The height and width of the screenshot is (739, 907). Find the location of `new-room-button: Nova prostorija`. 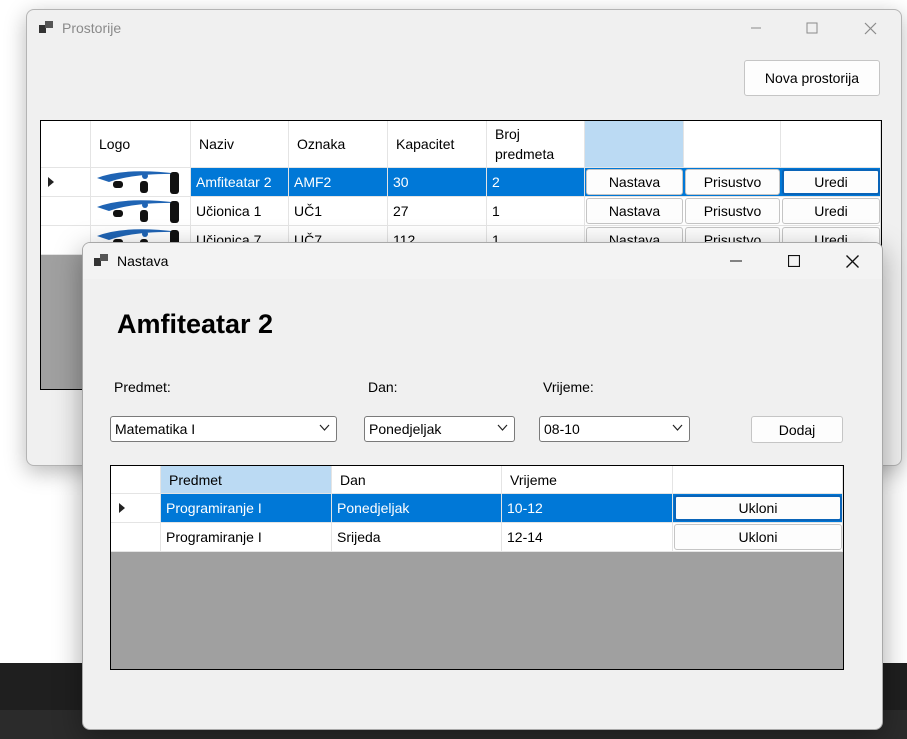

new-room-button: Nova prostorija is located at coordinates (812, 78).